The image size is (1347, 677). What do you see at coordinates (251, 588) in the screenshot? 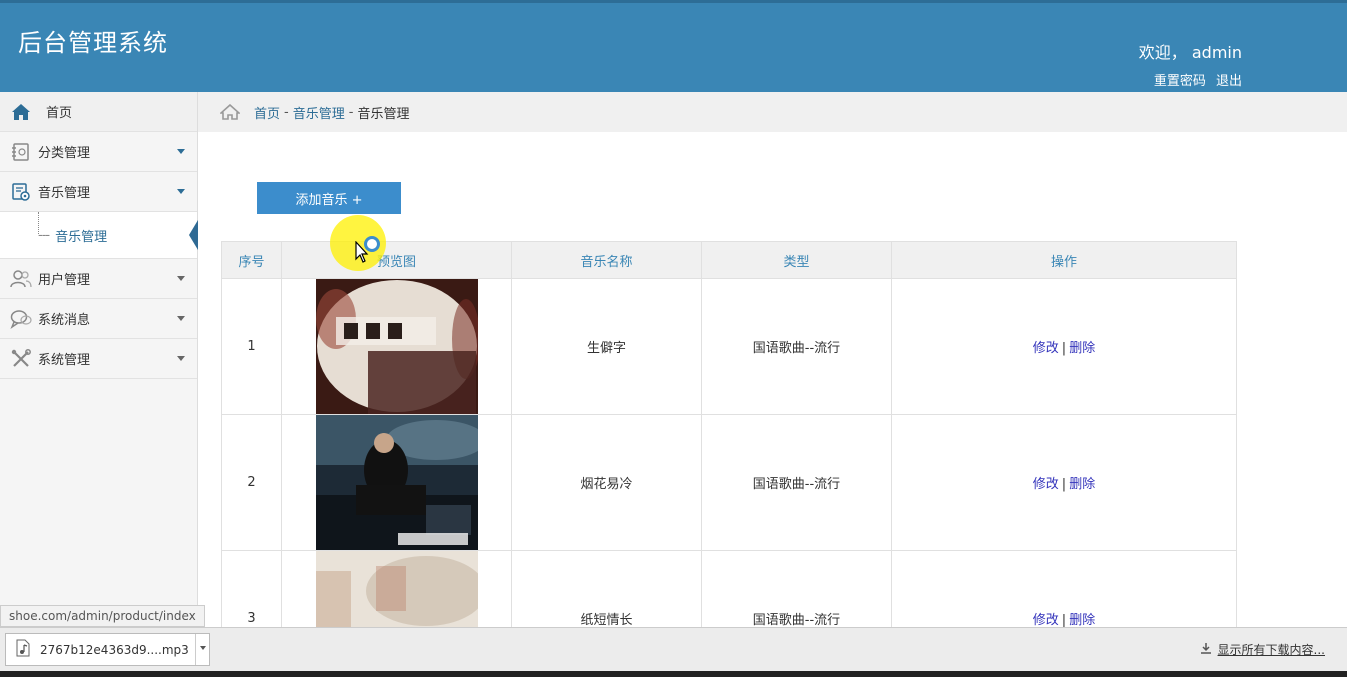
I see `cell-index: 3` at bounding box center [251, 588].